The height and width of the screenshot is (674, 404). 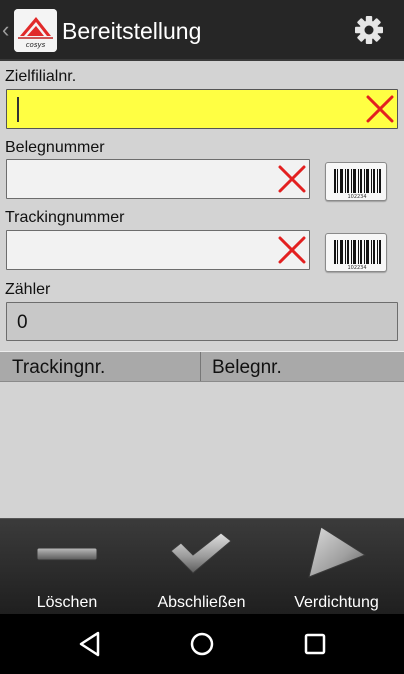 I want to click on column-header-tracking: Trackingnr., so click(x=100, y=366).